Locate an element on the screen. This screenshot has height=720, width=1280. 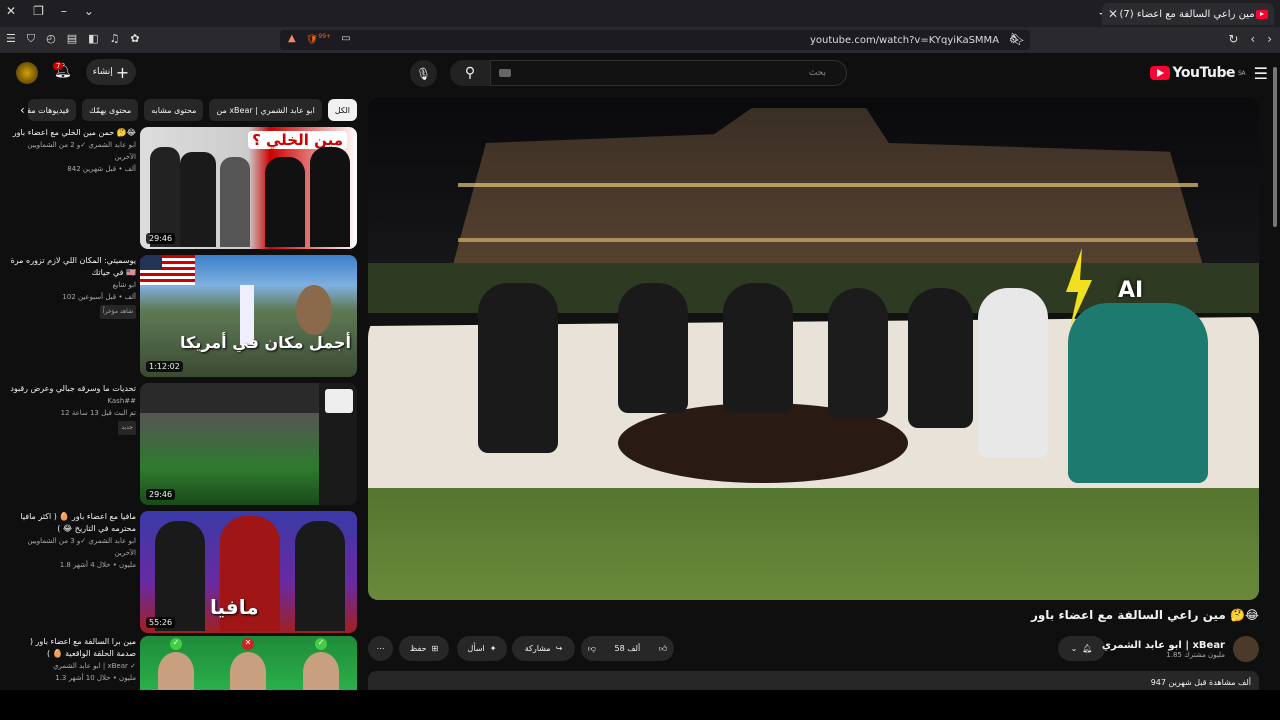
video-thumbnail: أجمل مكان في أمريكا 1:12:02 is located at coordinates (248, 316).